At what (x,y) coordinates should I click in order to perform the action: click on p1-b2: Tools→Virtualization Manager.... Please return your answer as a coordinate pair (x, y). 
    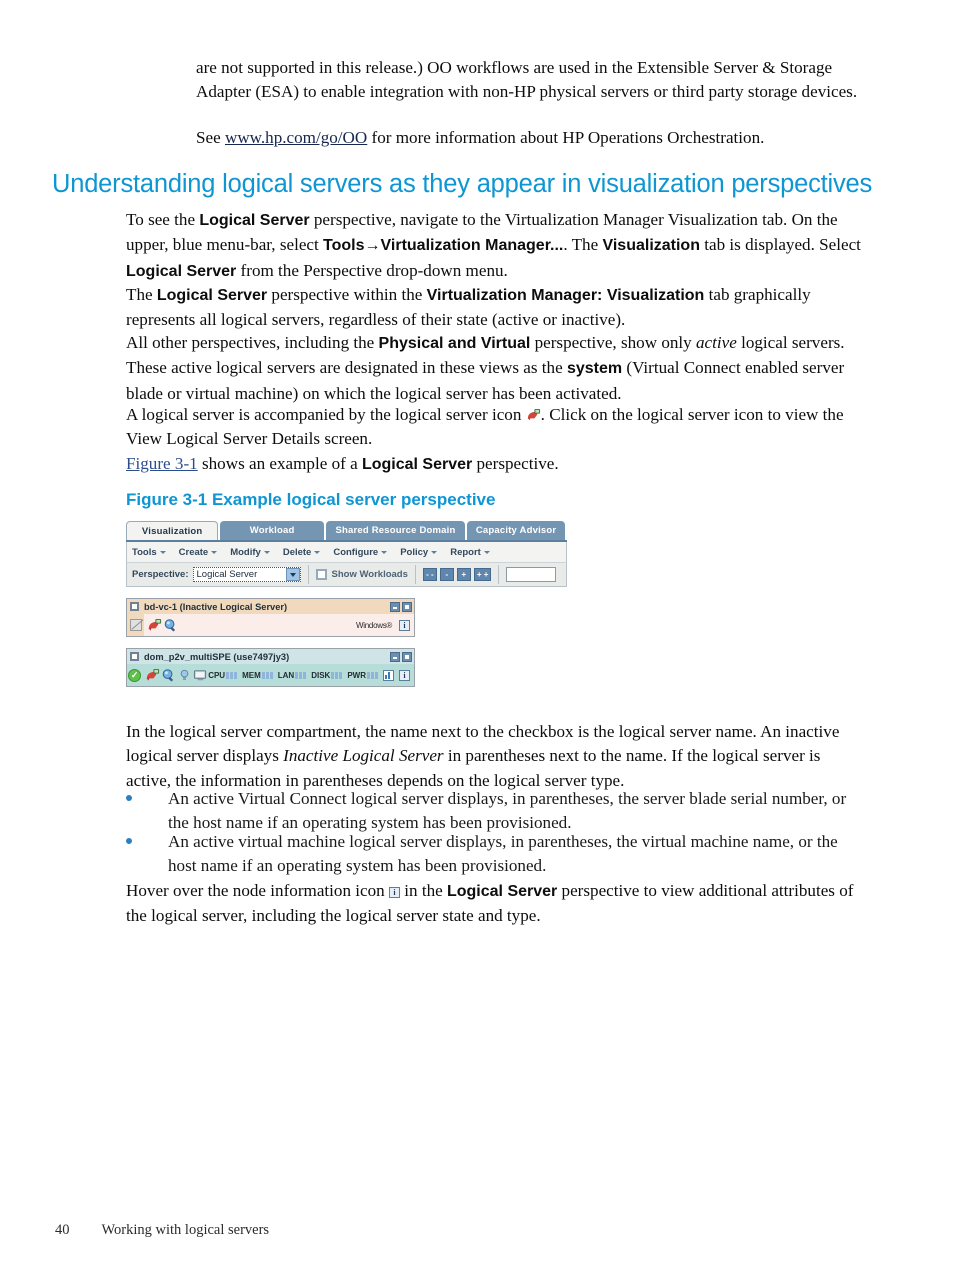
    Looking at the image, I should click on (443, 246).